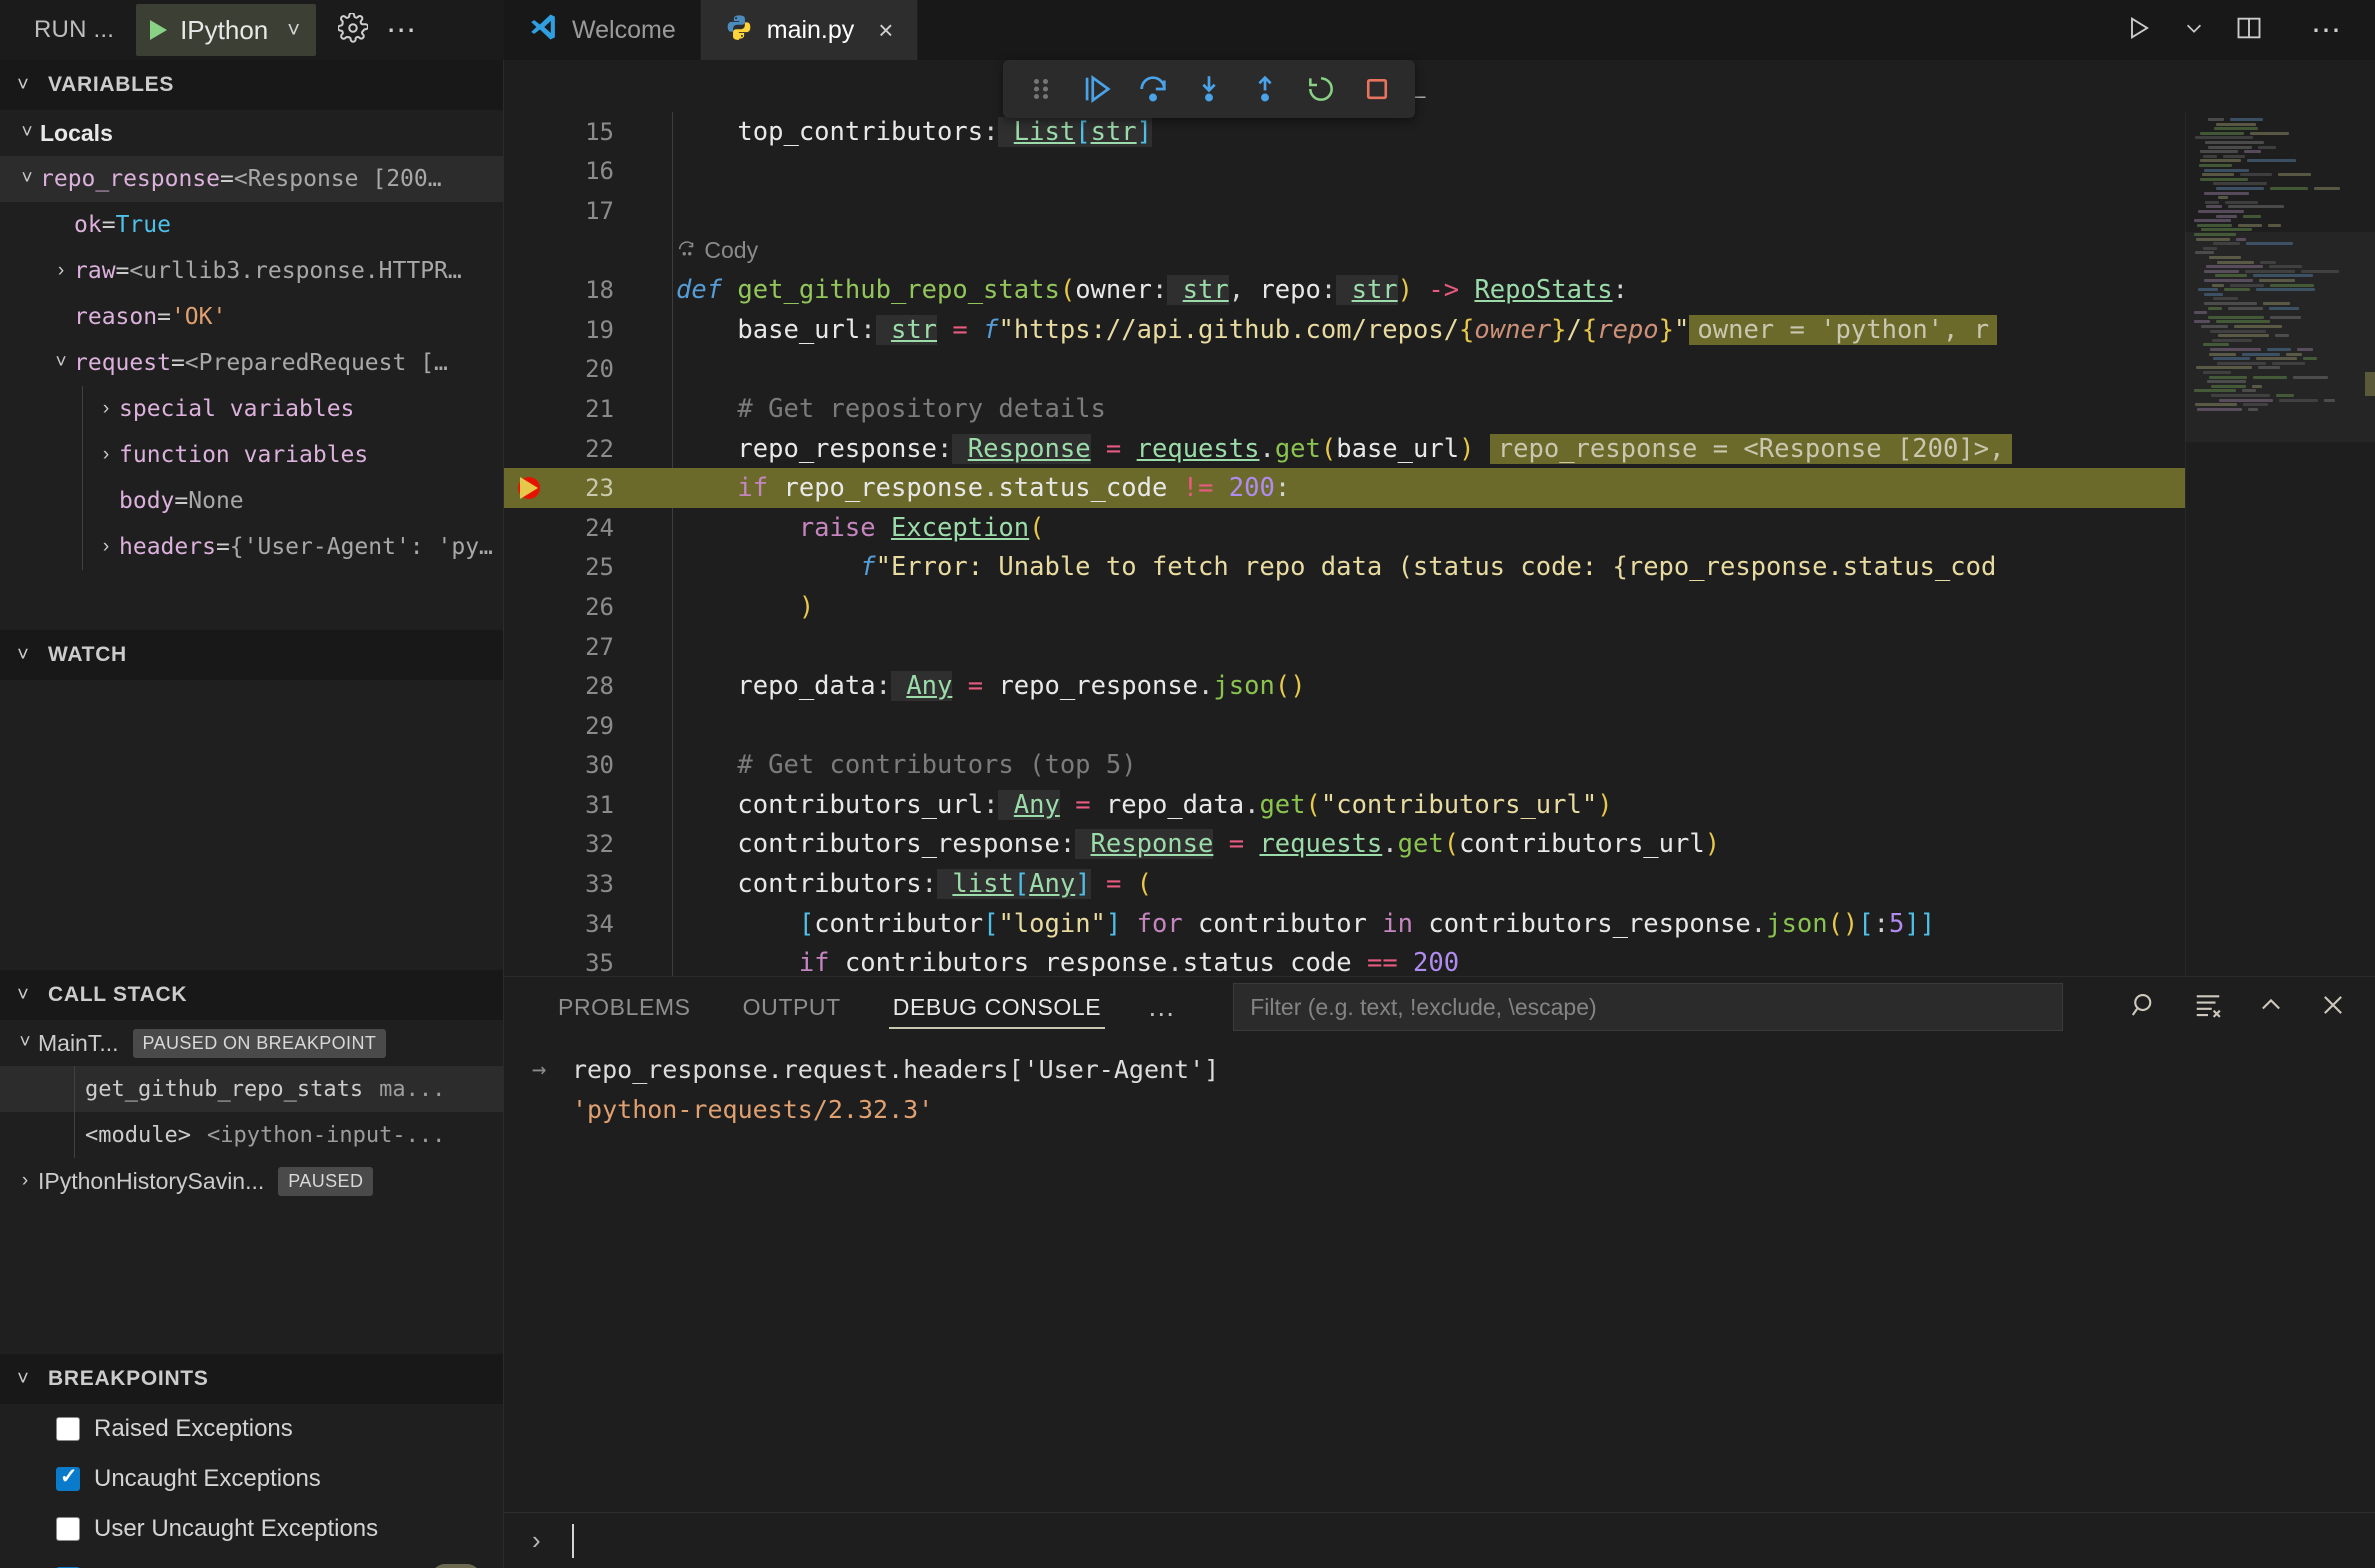  What do you see at coordinates (353, 29) in the screenshot?
I see `gear-icon` at bounding box center [353, 29].